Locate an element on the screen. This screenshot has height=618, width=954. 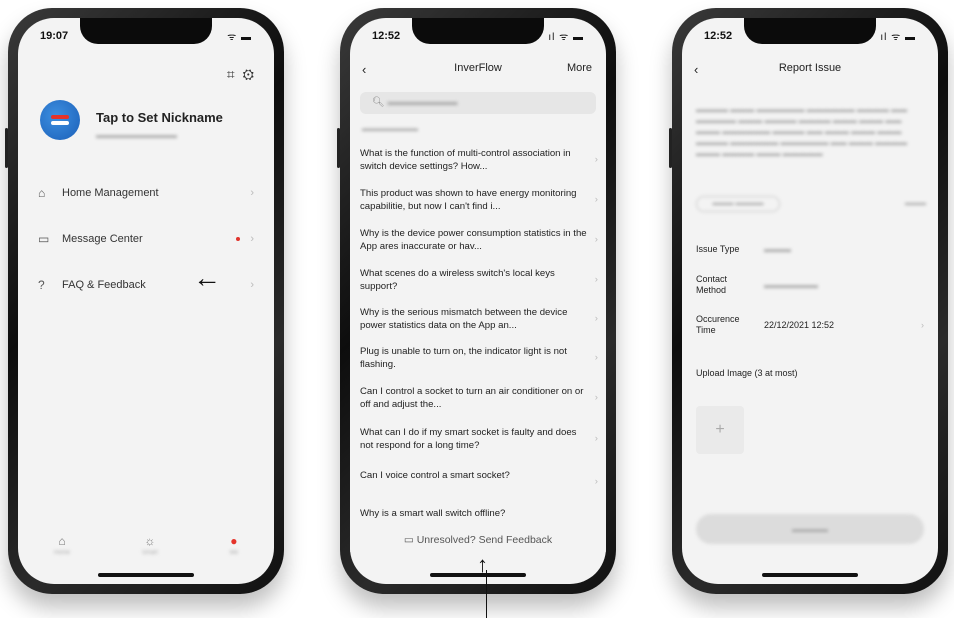
menu-message-center: ▭ Message Center › is located at coordinates (146, 239).